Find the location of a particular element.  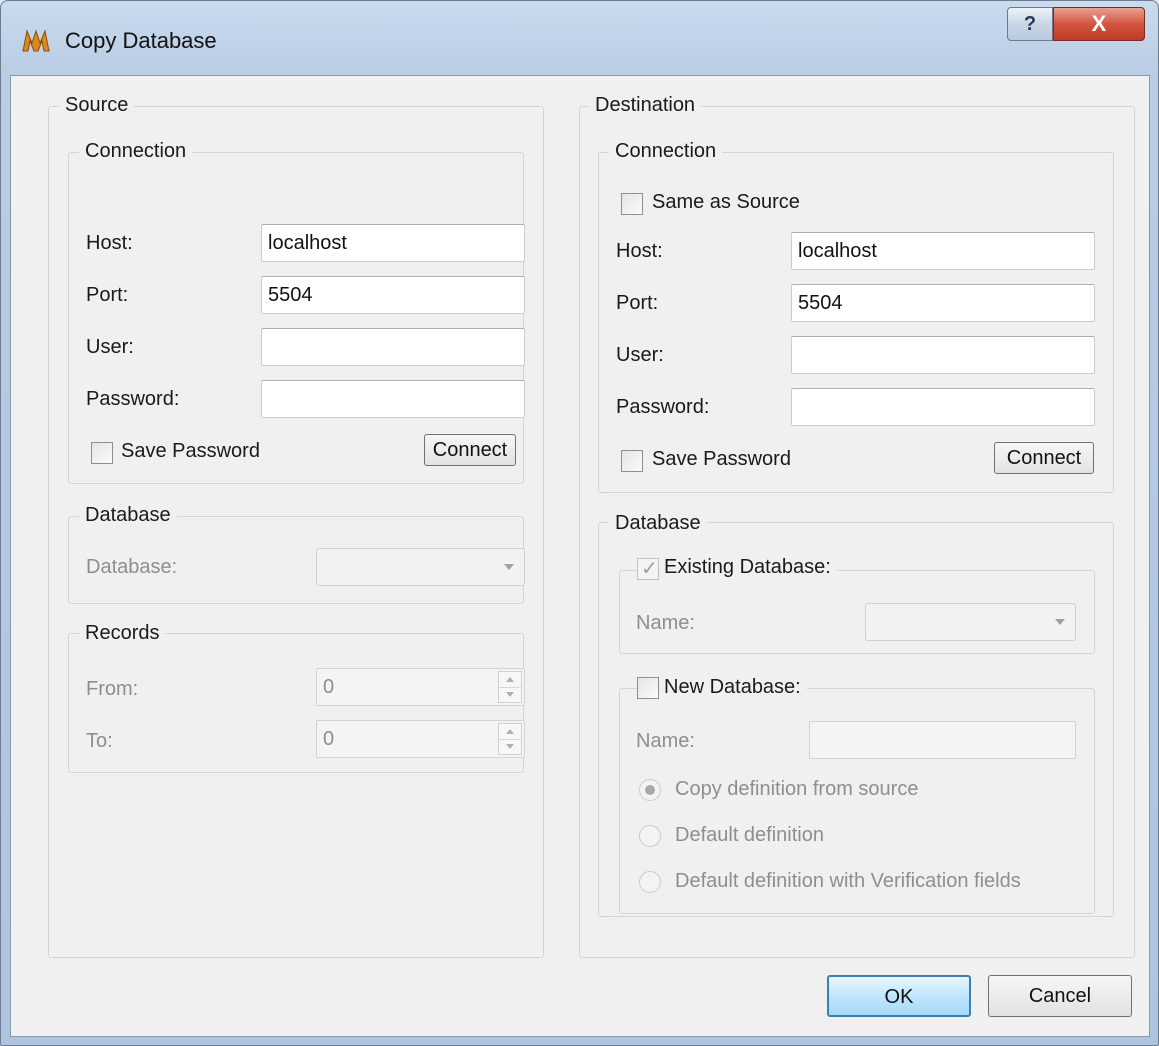

source-user-input is located at coordinates (393, 347).